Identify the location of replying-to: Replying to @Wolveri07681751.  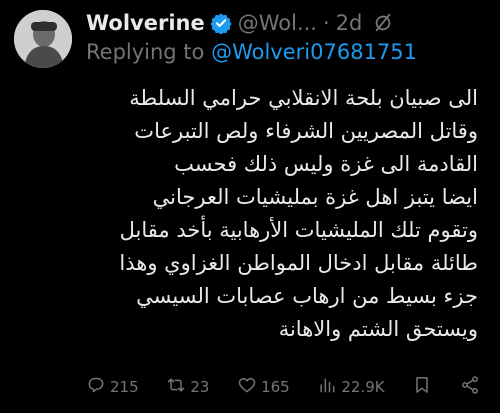
(251, 52).